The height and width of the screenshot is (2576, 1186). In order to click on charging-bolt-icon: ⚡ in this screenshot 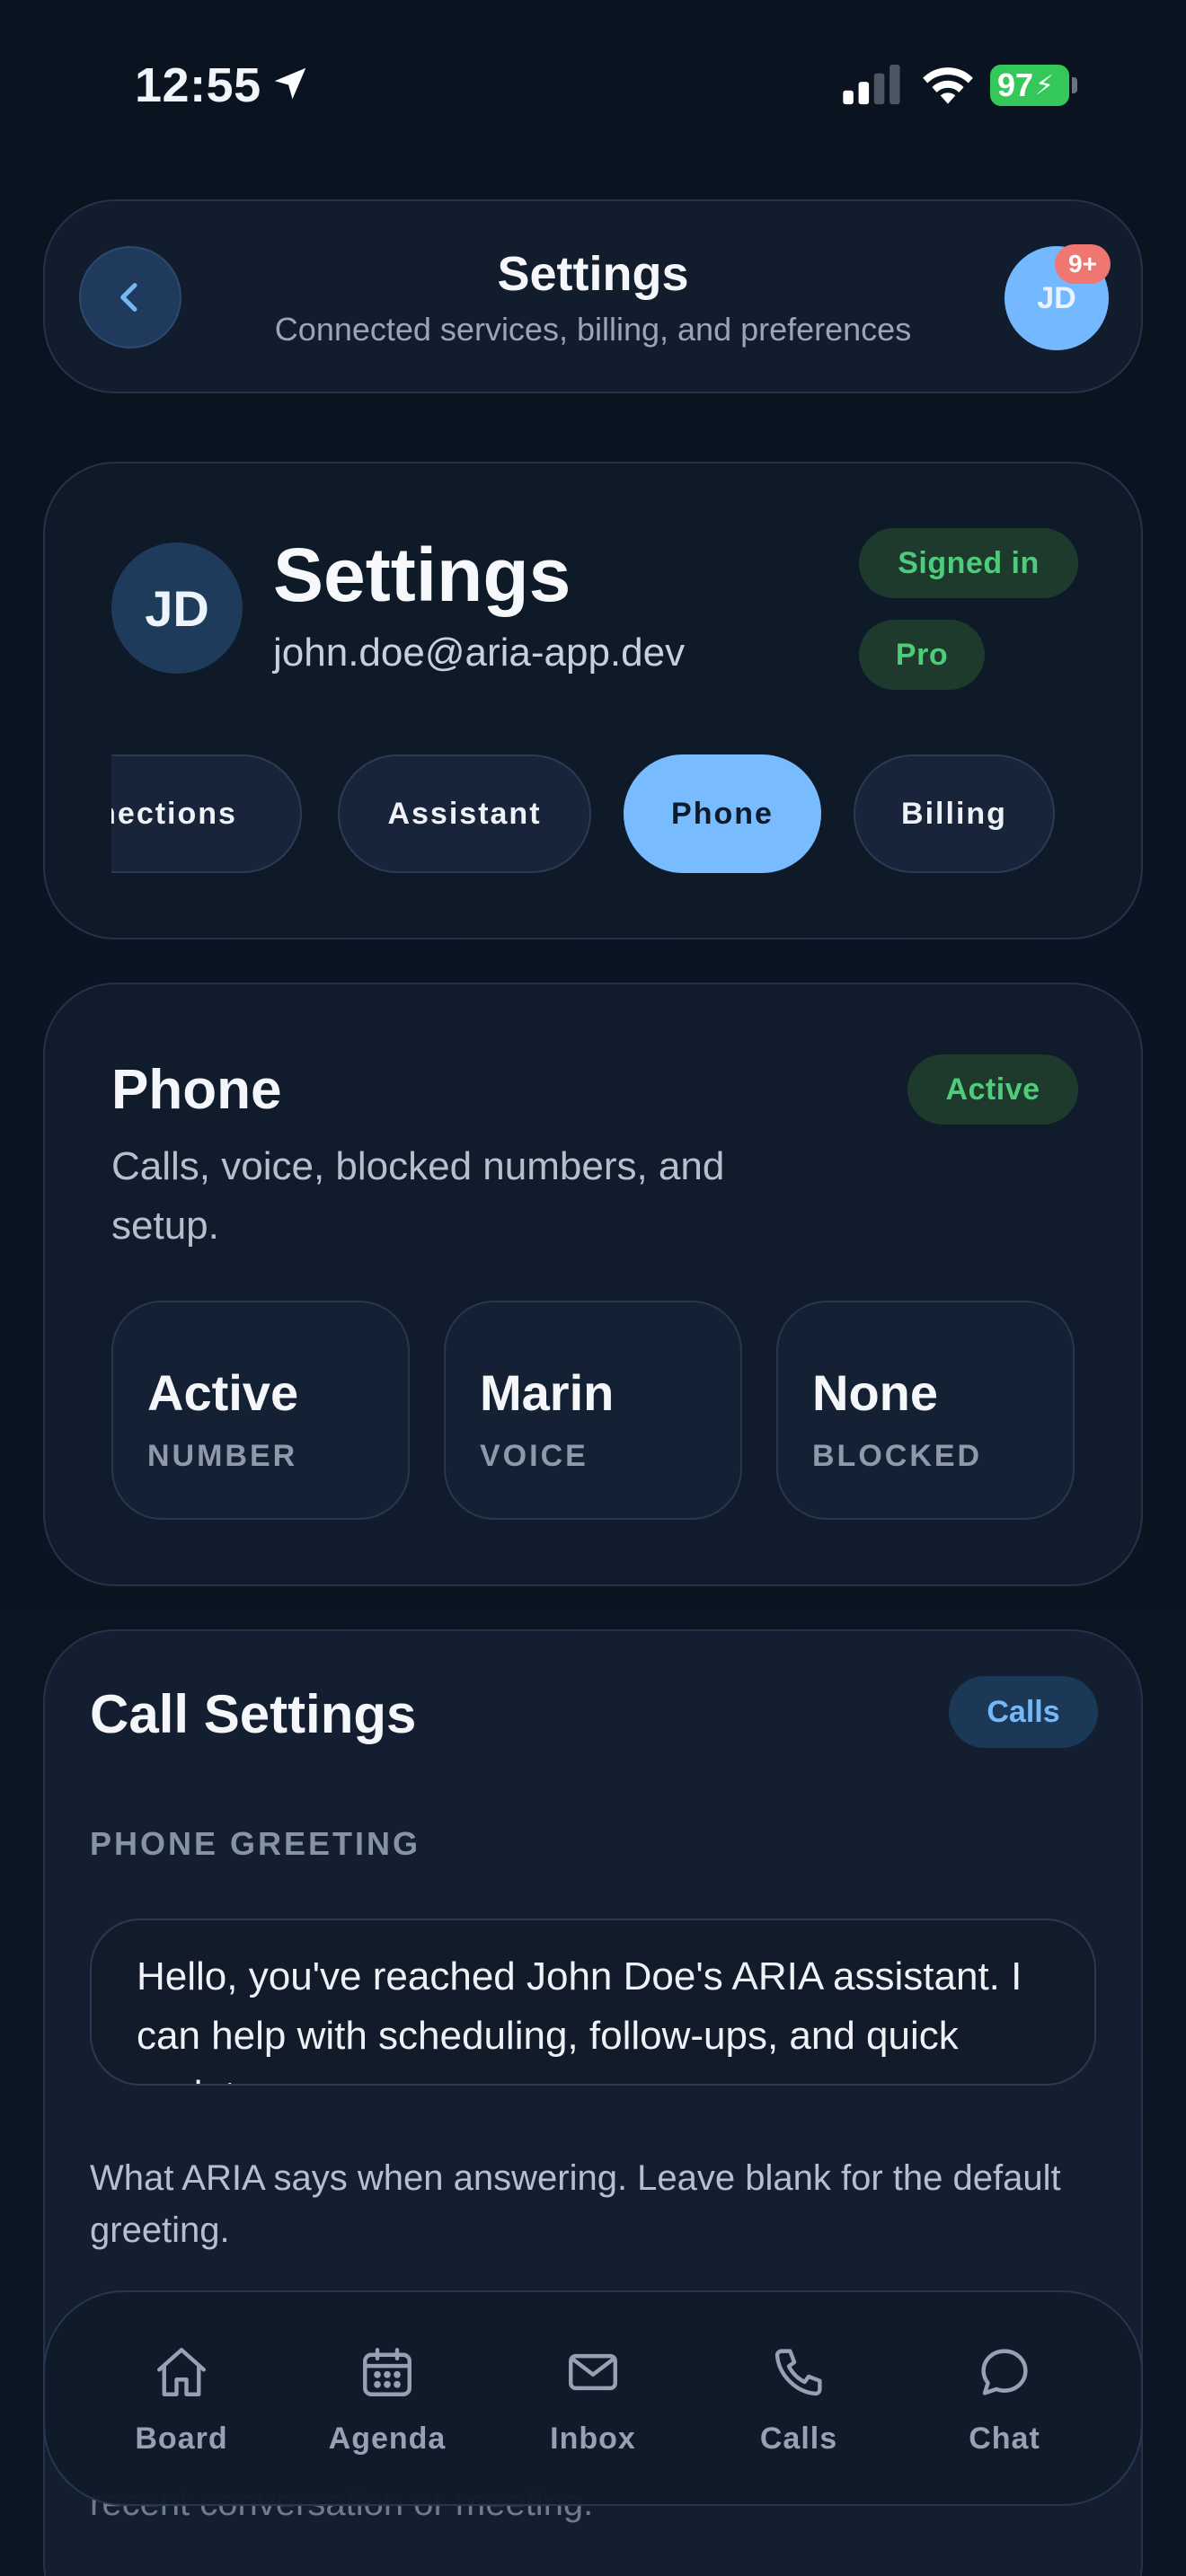, I will do `click(1045, 85)`.